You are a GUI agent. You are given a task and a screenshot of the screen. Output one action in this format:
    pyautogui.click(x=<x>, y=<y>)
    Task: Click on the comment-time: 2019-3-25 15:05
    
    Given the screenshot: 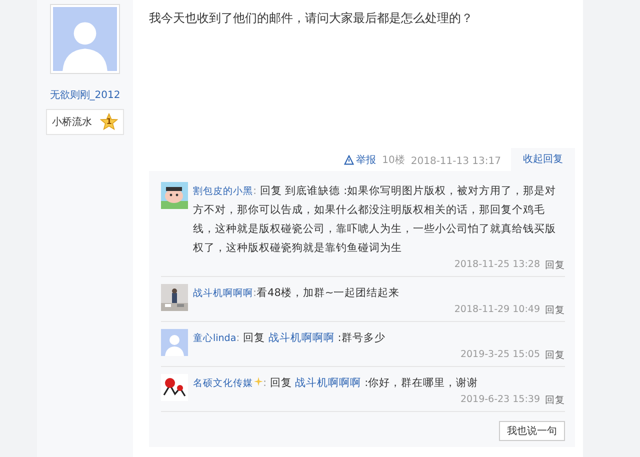 What is the action you would take?
    pyautogui.click(x=500, y=355)
    